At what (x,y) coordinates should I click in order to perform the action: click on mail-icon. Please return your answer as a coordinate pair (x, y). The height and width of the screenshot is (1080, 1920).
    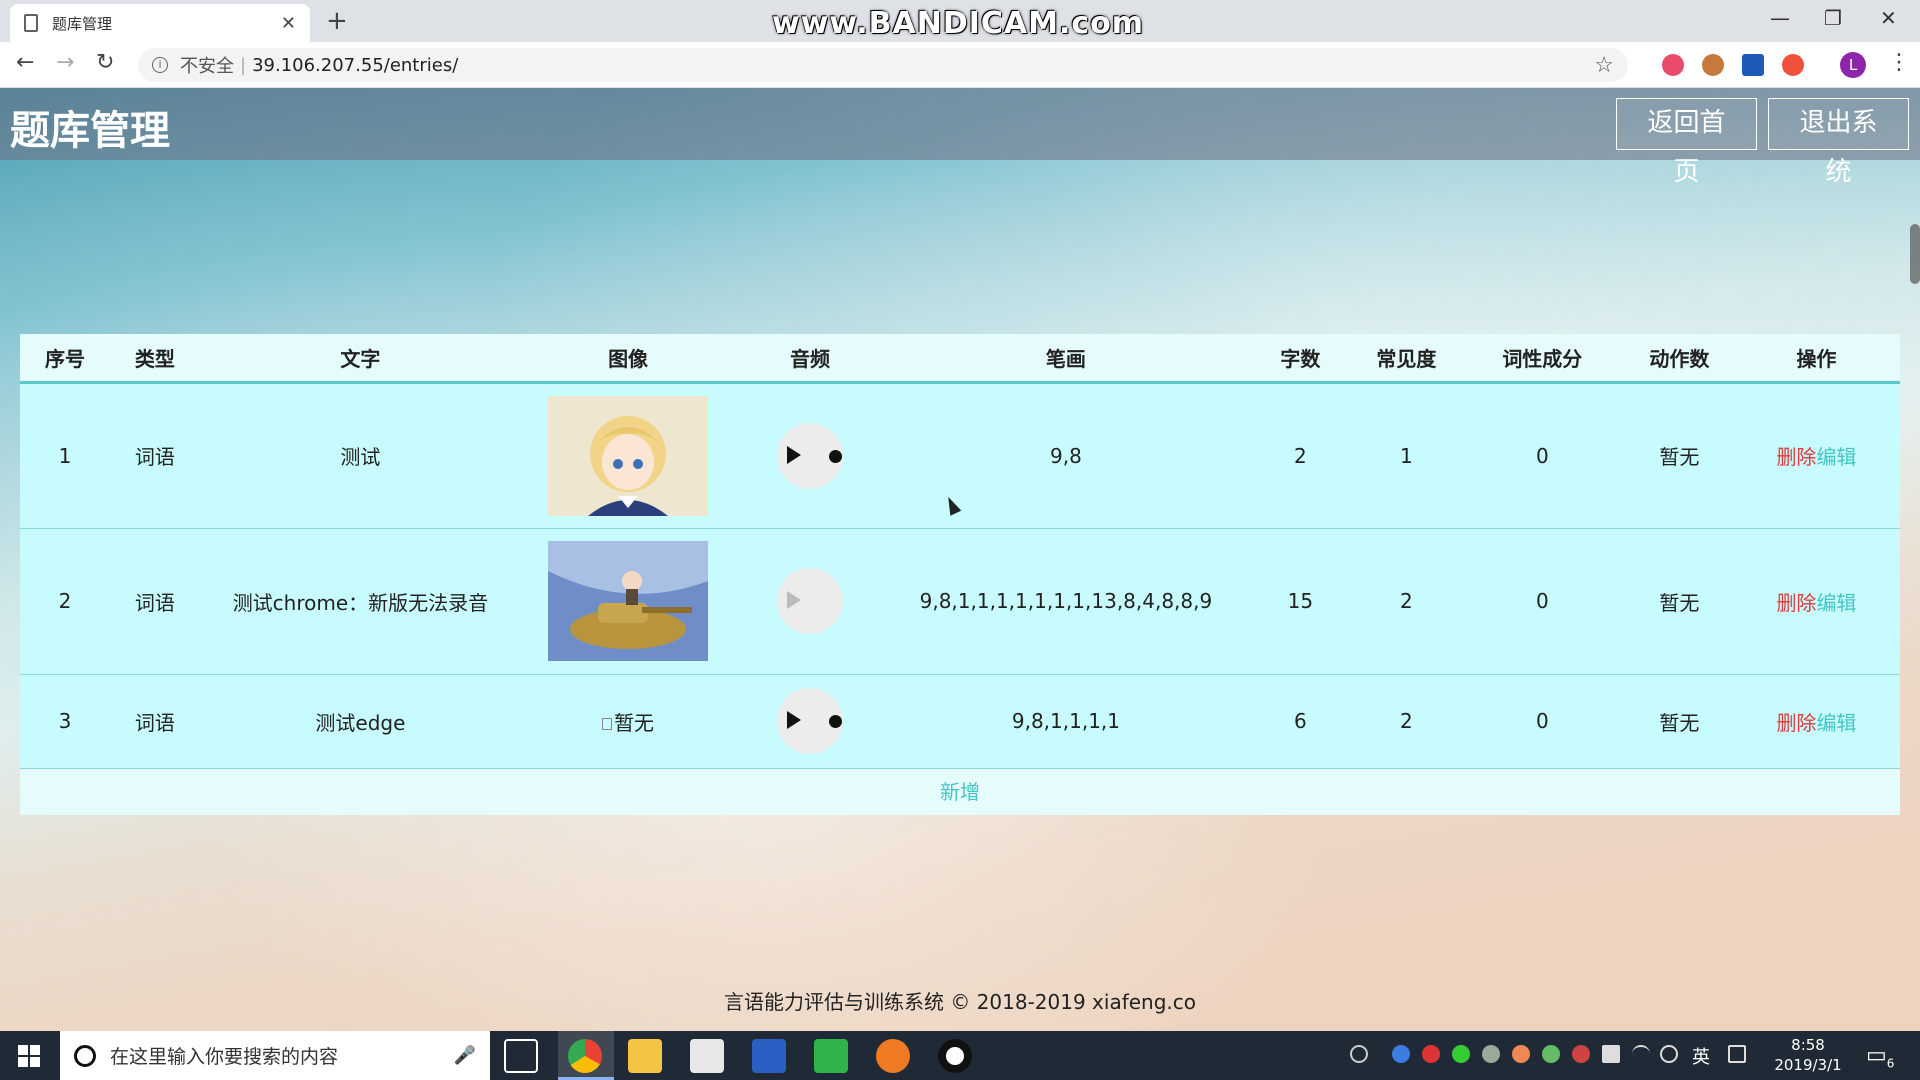
    Looking at the image, I should click on (707, 1056).